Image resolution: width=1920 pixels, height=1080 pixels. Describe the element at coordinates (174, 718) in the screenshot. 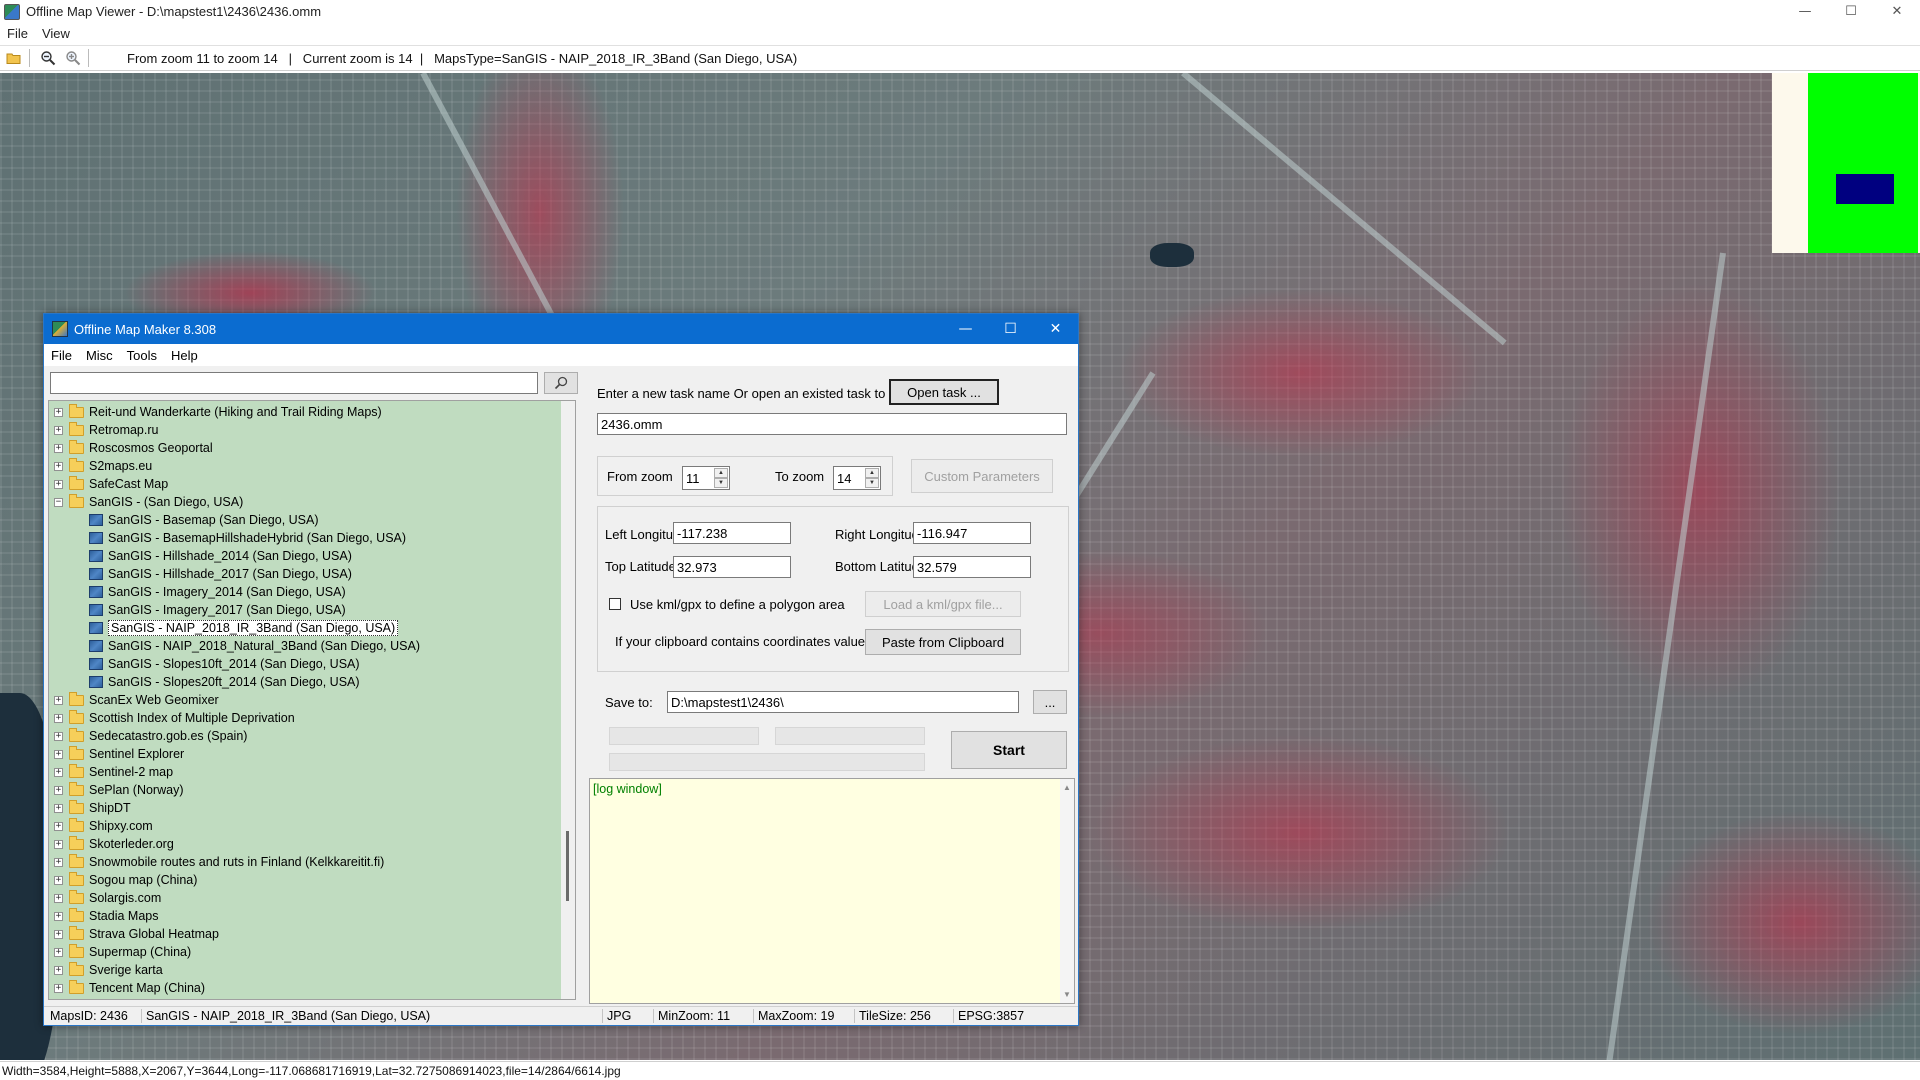

I see `tree-folder-item: + Scottish Index of Multiple Deprivation` at that location.